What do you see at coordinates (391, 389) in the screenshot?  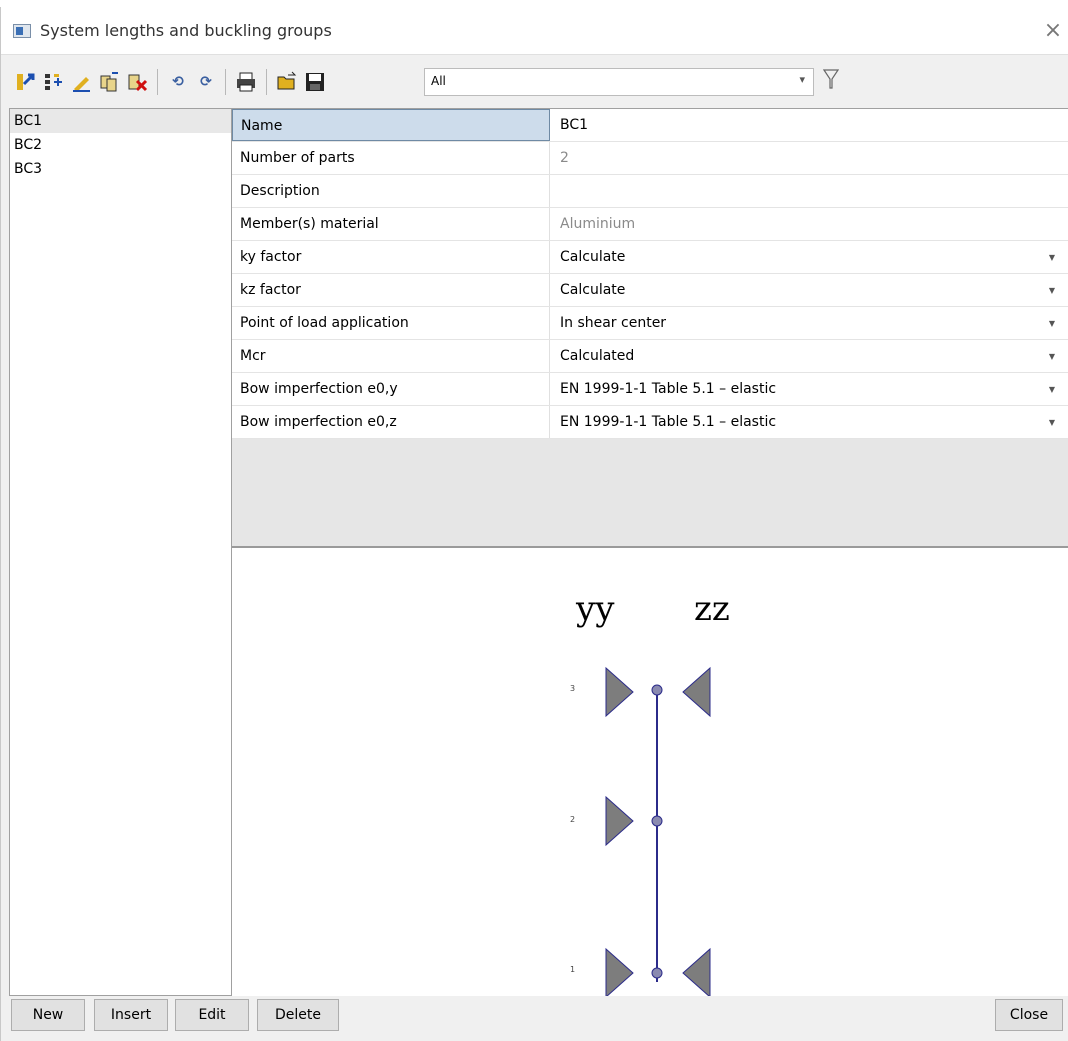 I see `property-name: Bow imperfection e0,y` at bounding box center [391, 389].